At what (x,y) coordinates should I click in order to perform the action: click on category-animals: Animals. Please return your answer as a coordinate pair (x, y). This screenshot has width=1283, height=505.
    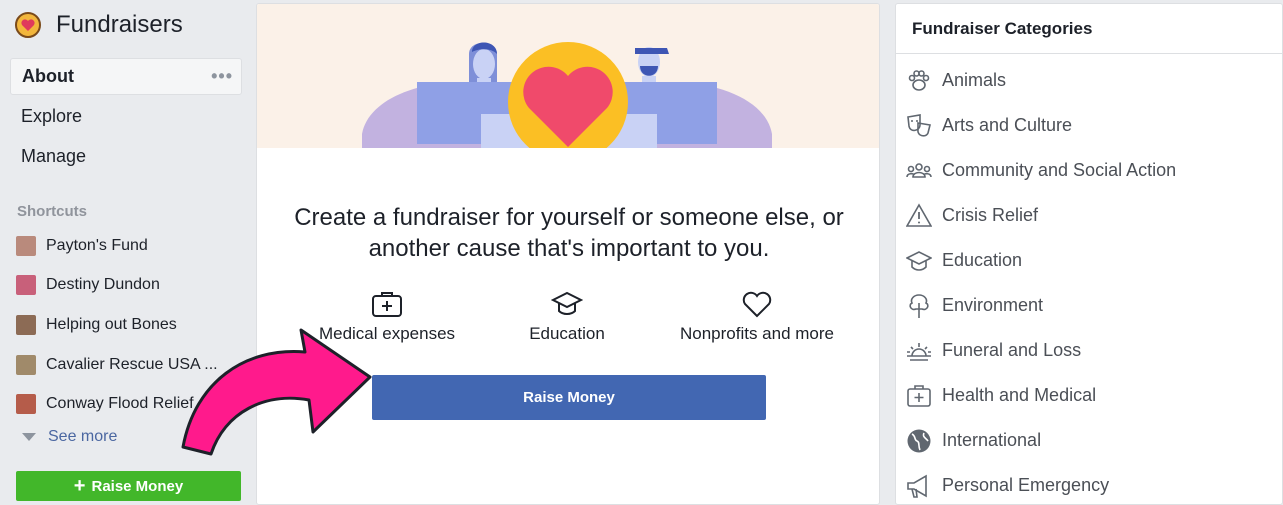
    Looking at the image, I should click on (1091, 80).